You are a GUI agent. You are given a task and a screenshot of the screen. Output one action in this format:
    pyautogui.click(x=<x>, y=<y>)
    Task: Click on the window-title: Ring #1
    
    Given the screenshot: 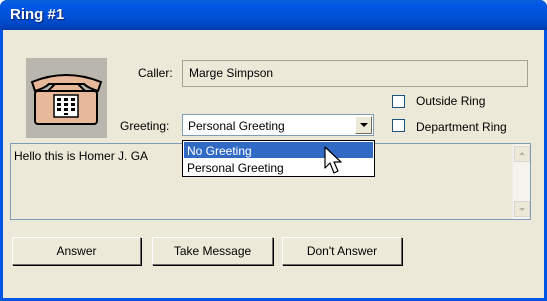 What is the action you would take?
    pyautogui.click(x=37, y=14)
    